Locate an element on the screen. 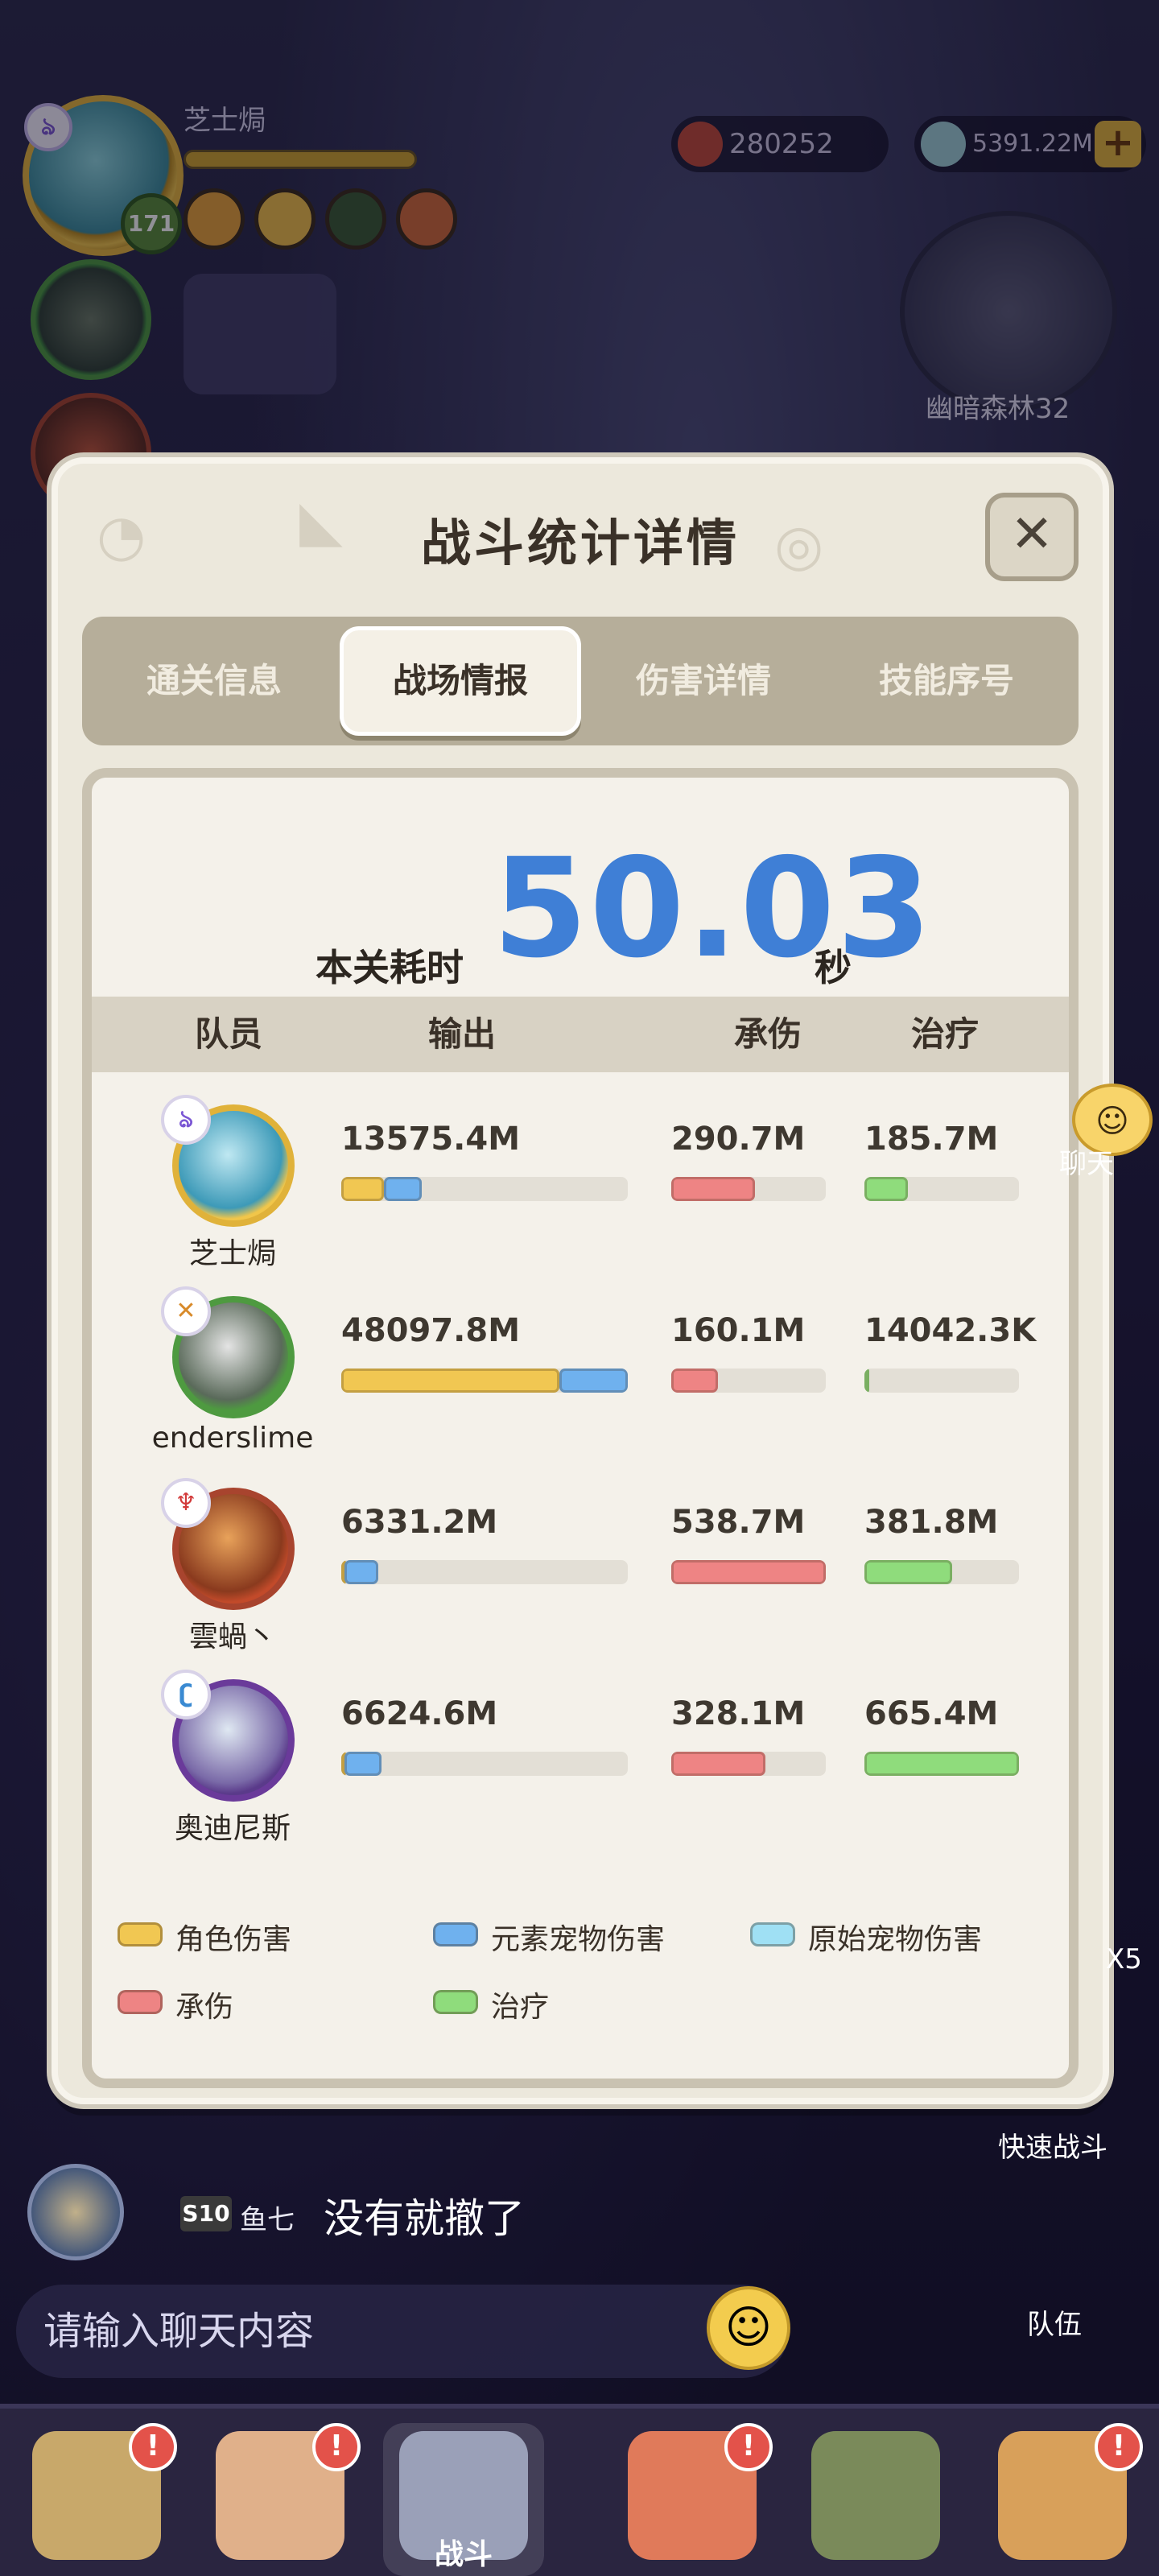  legend-swatch-heal is located at coordinates (455, 2002).